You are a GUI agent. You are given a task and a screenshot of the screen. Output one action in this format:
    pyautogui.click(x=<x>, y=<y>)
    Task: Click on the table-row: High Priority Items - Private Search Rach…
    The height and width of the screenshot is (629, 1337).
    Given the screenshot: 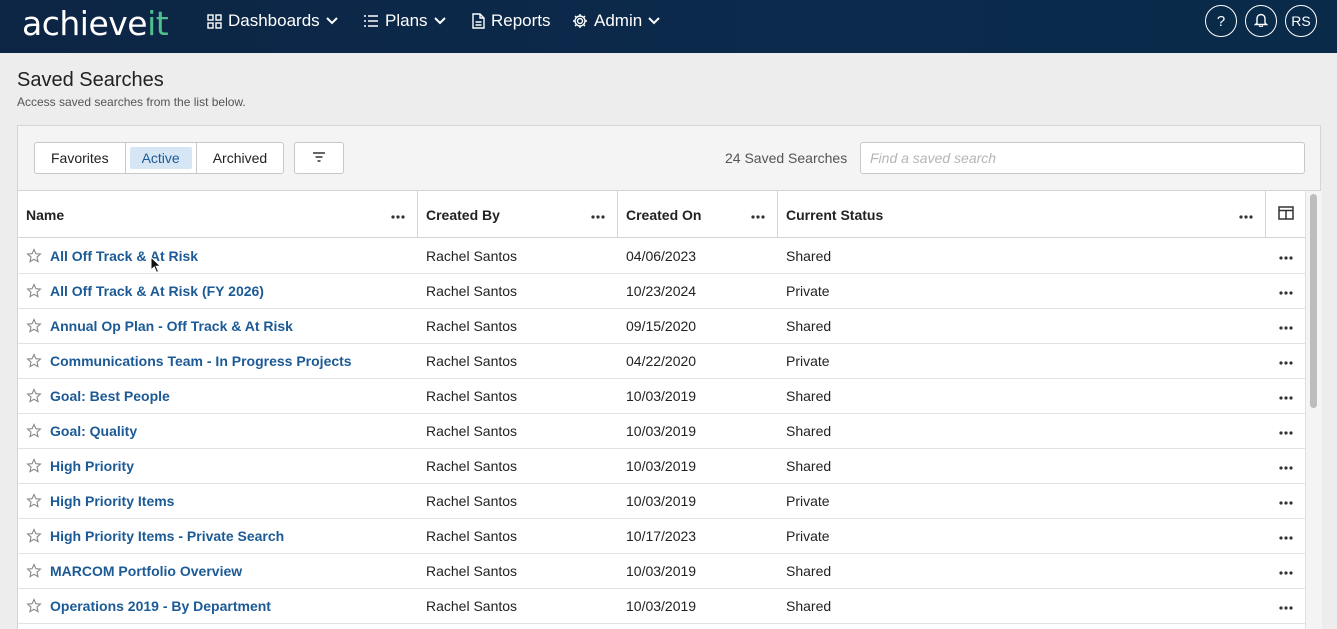 What is the action you would take?
    pyautogui.click(x=661, y=536)
    